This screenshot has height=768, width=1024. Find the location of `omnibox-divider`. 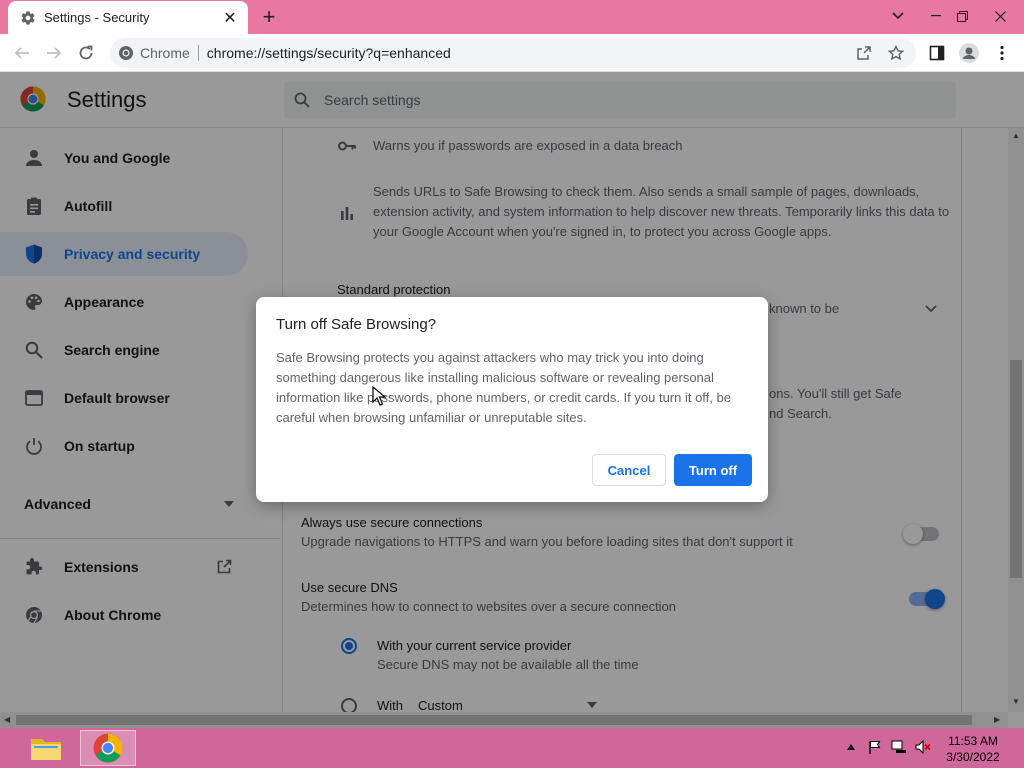

omnibox-divider is located at coordinates (198, 53).